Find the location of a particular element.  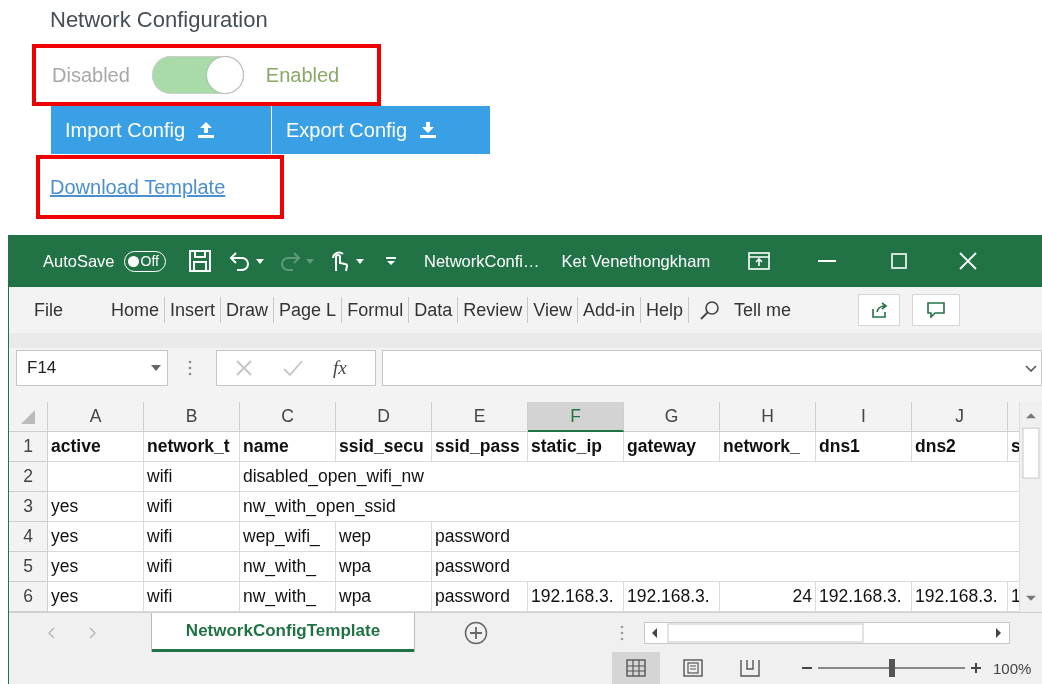

row-header: 3 is located at coordinates (28, 507).